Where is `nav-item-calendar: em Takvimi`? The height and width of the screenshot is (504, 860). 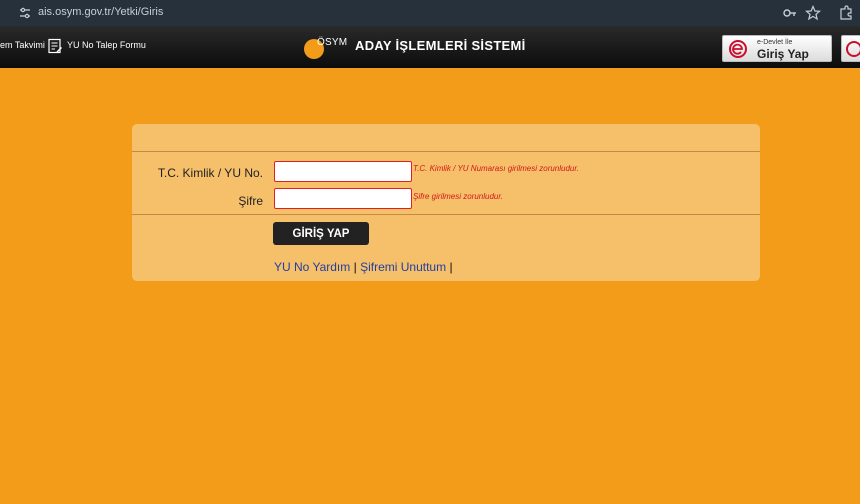 nav-item-calendar: em Takvimi is located at coordinates (22, 45).